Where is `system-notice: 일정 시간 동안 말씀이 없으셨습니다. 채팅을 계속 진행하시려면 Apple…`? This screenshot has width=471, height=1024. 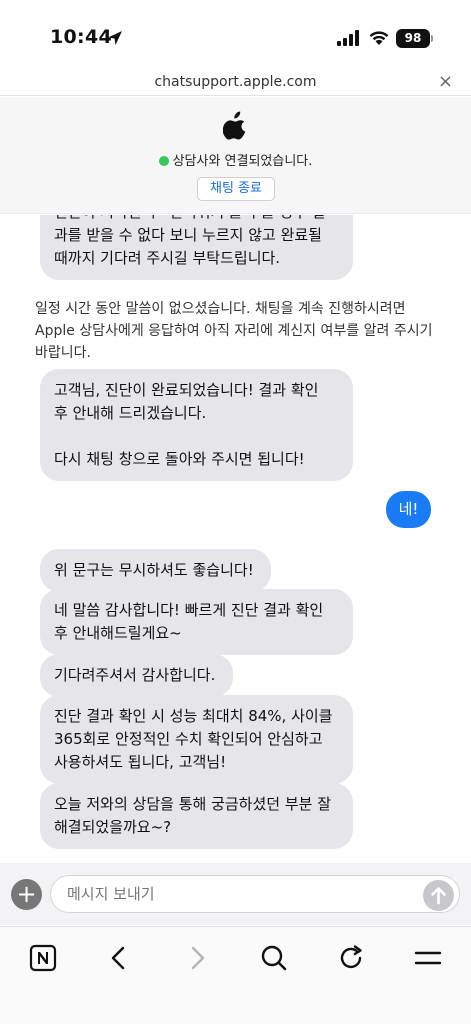
system-notice: 일정 시간 동안 말씀이 없으셨습니다. 채팅을 계속 진행하시려면 Apple… is located at coordinates (234, 331).